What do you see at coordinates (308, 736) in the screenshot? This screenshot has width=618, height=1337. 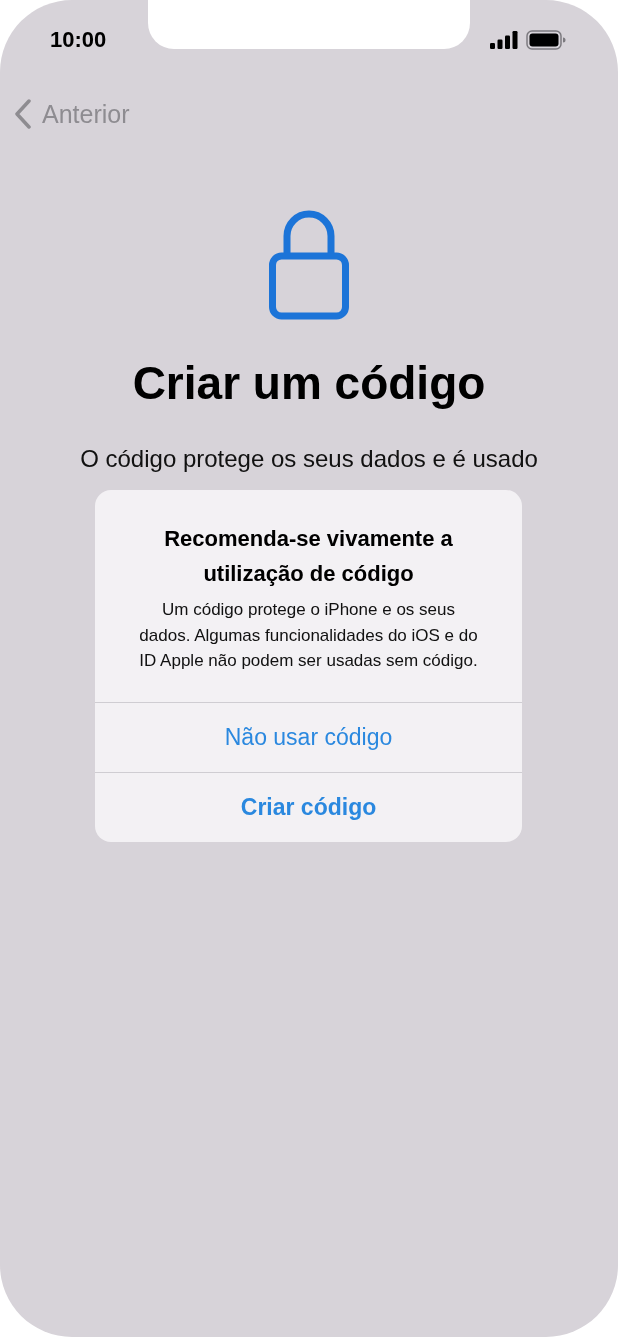 I see `alert-action-button: Não usar código` at bounding box center [308, 736].